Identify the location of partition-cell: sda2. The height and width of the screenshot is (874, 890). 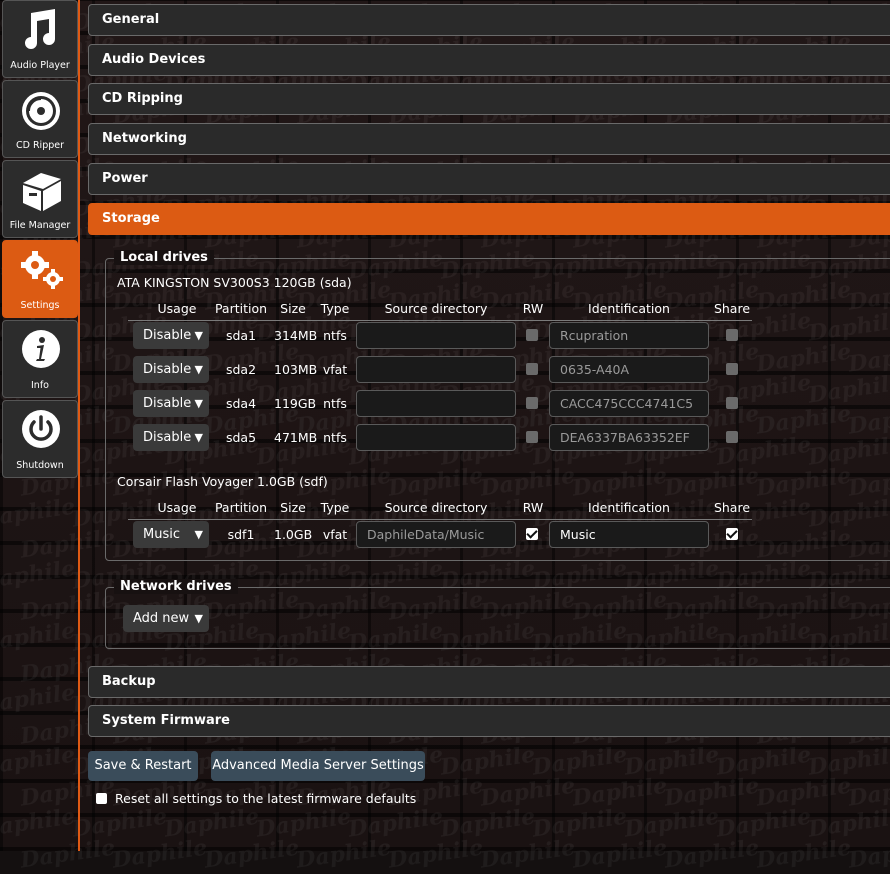
(241, 369).